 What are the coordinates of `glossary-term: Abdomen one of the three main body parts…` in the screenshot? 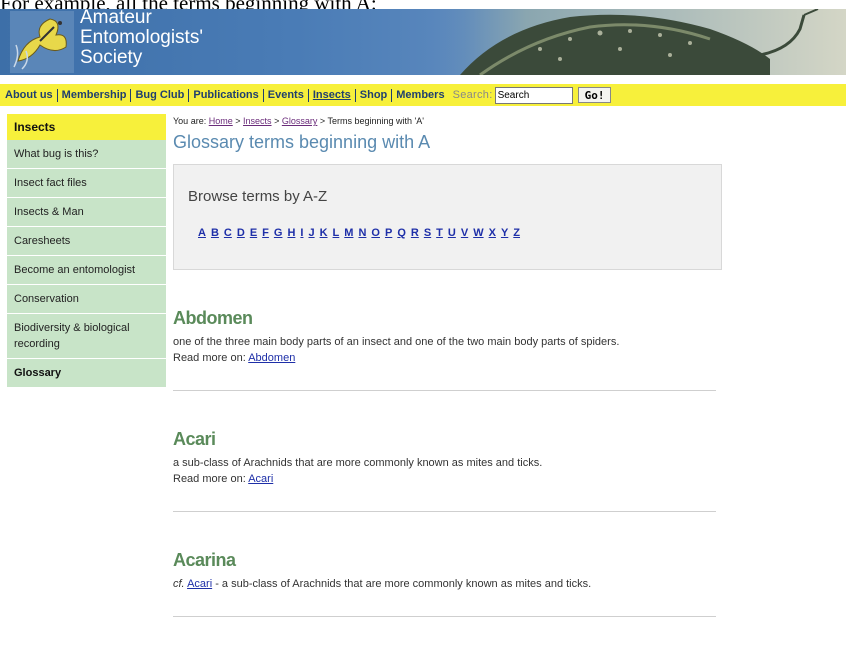 It's located at (453, 349).